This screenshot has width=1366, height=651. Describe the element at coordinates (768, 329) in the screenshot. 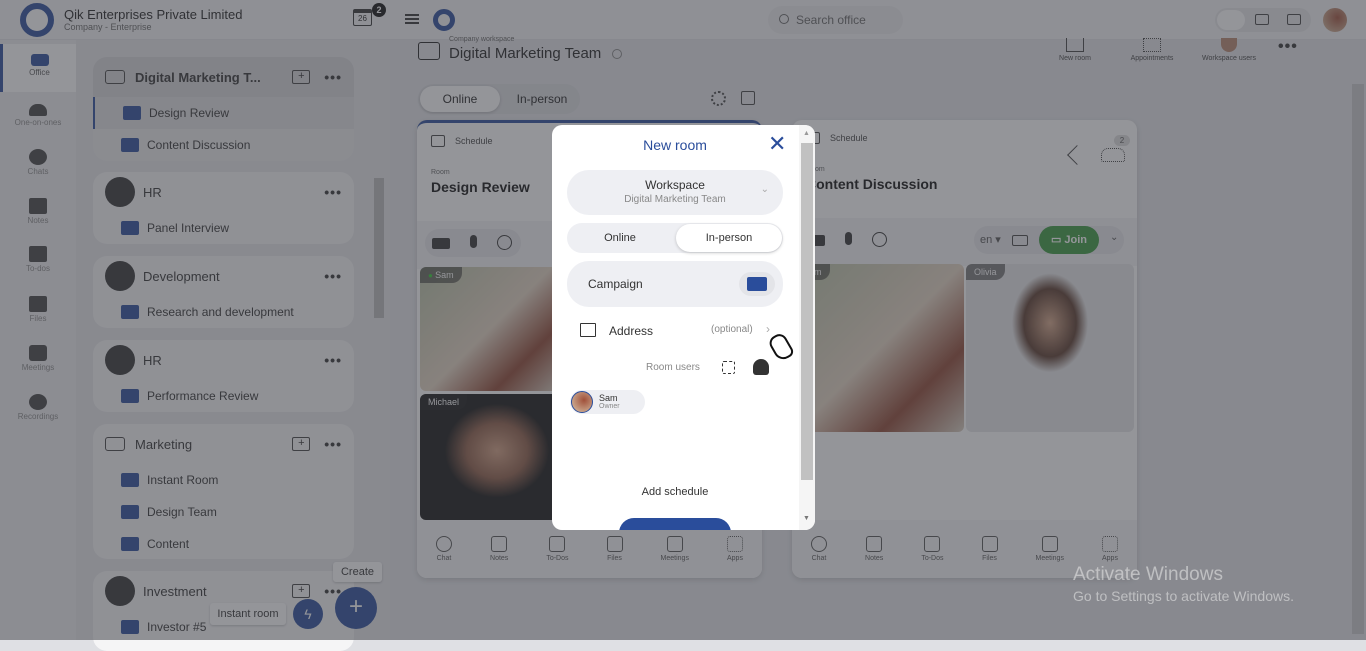

I see `chevron-right-icon: ›` at that location.